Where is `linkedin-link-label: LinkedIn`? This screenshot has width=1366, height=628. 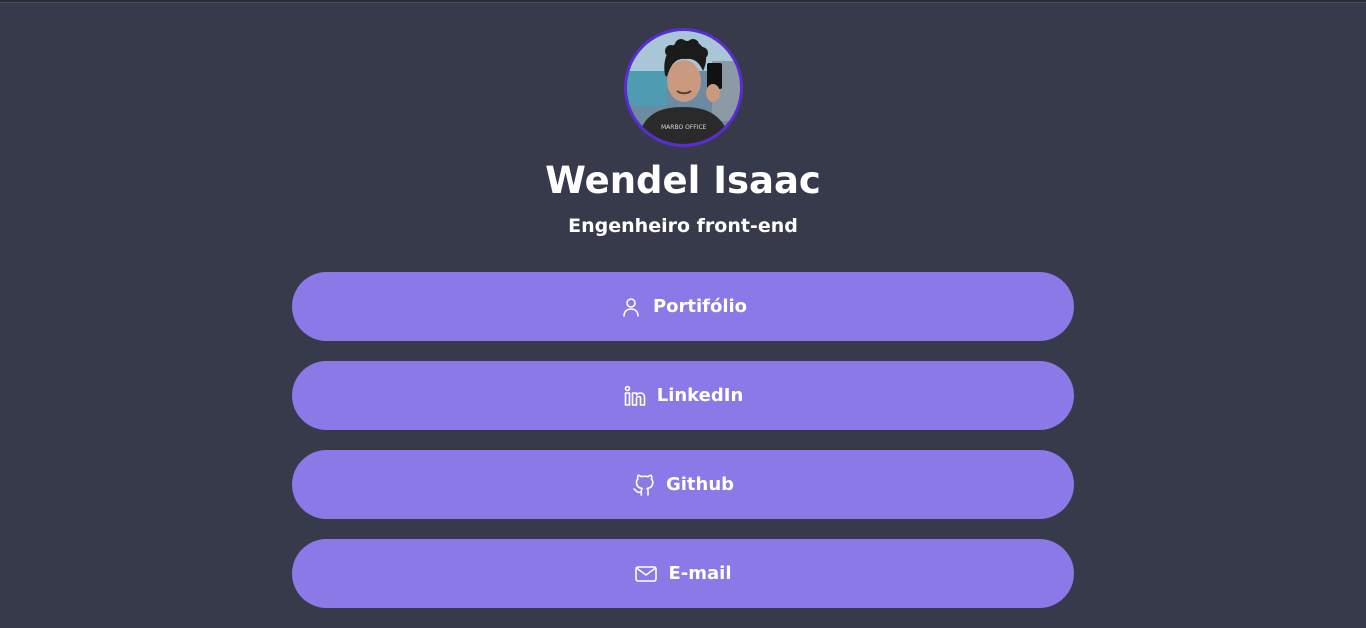 linkedin-link-label: LinkedIn is located at coordinates (700, 395).